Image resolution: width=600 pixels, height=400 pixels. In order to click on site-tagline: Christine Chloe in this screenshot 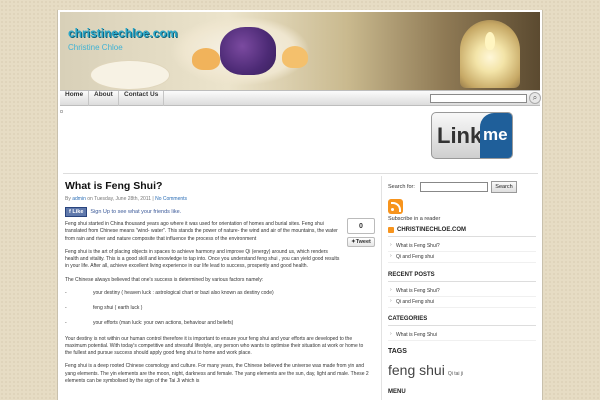, I will do `click(95, 47)`.